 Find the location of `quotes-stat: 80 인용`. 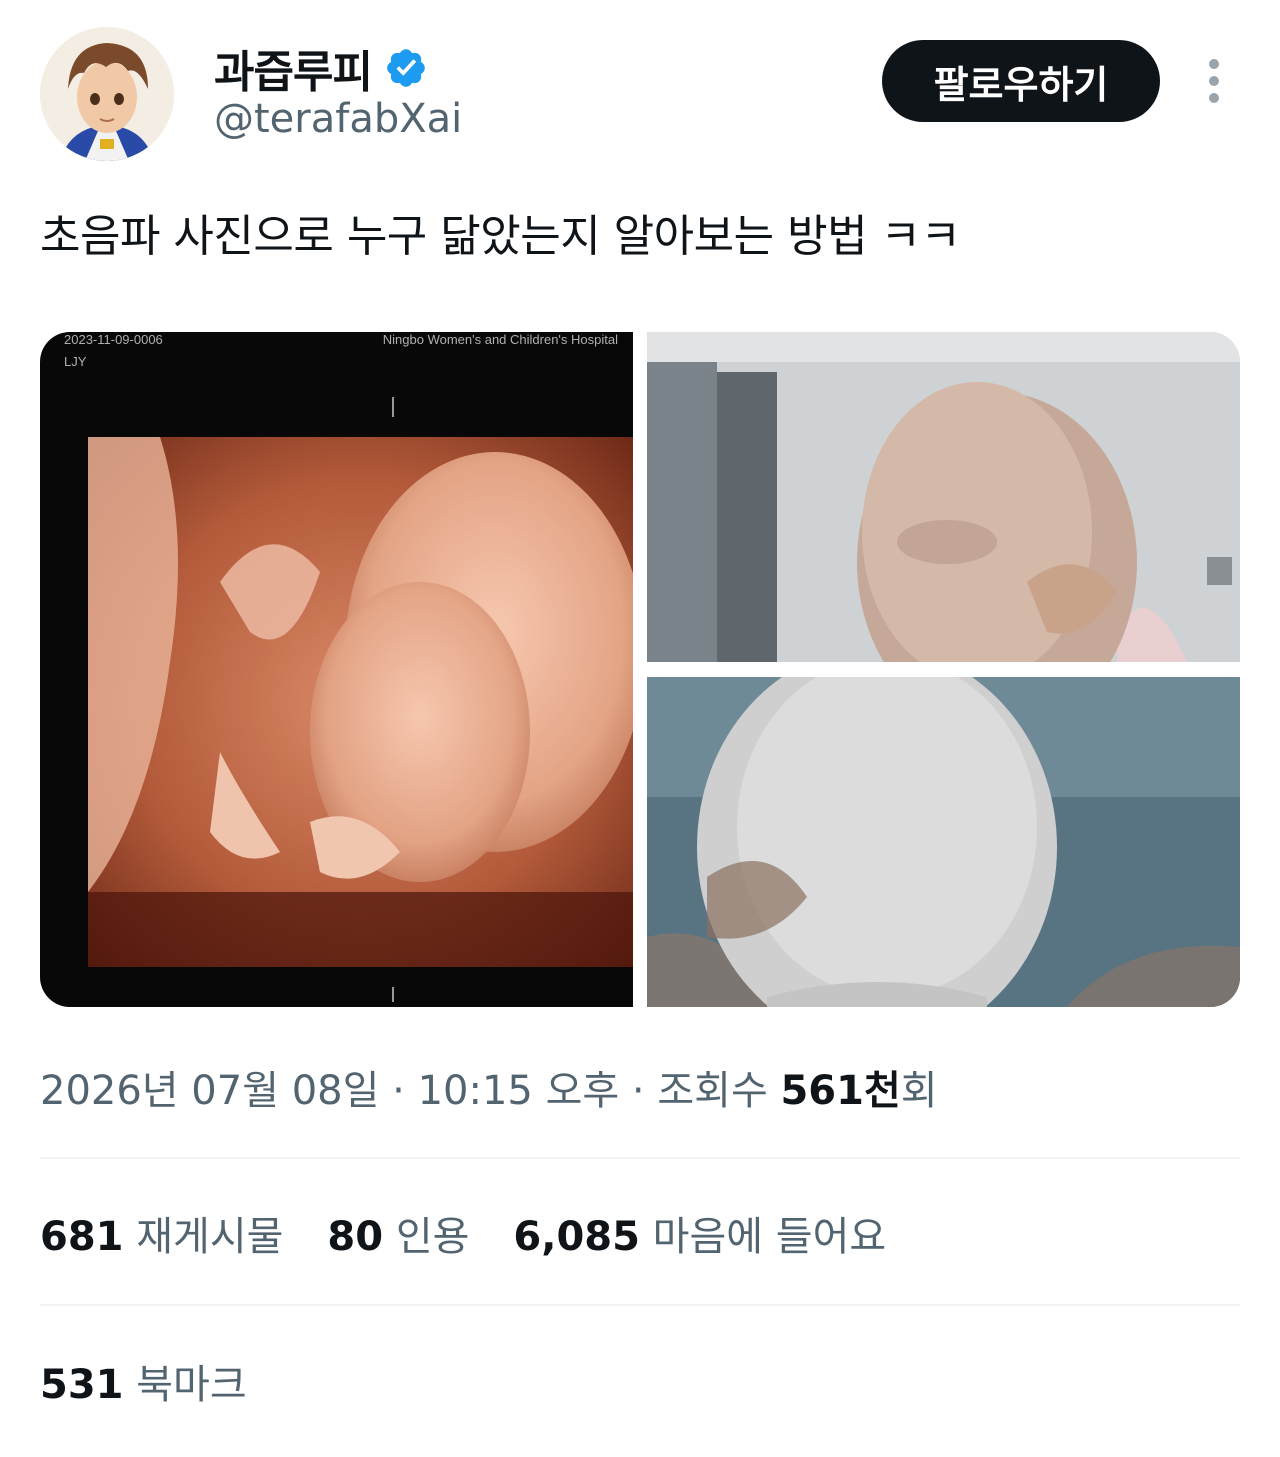

quotes-stat: 80 인용 is located at coordinates (398, 1233).